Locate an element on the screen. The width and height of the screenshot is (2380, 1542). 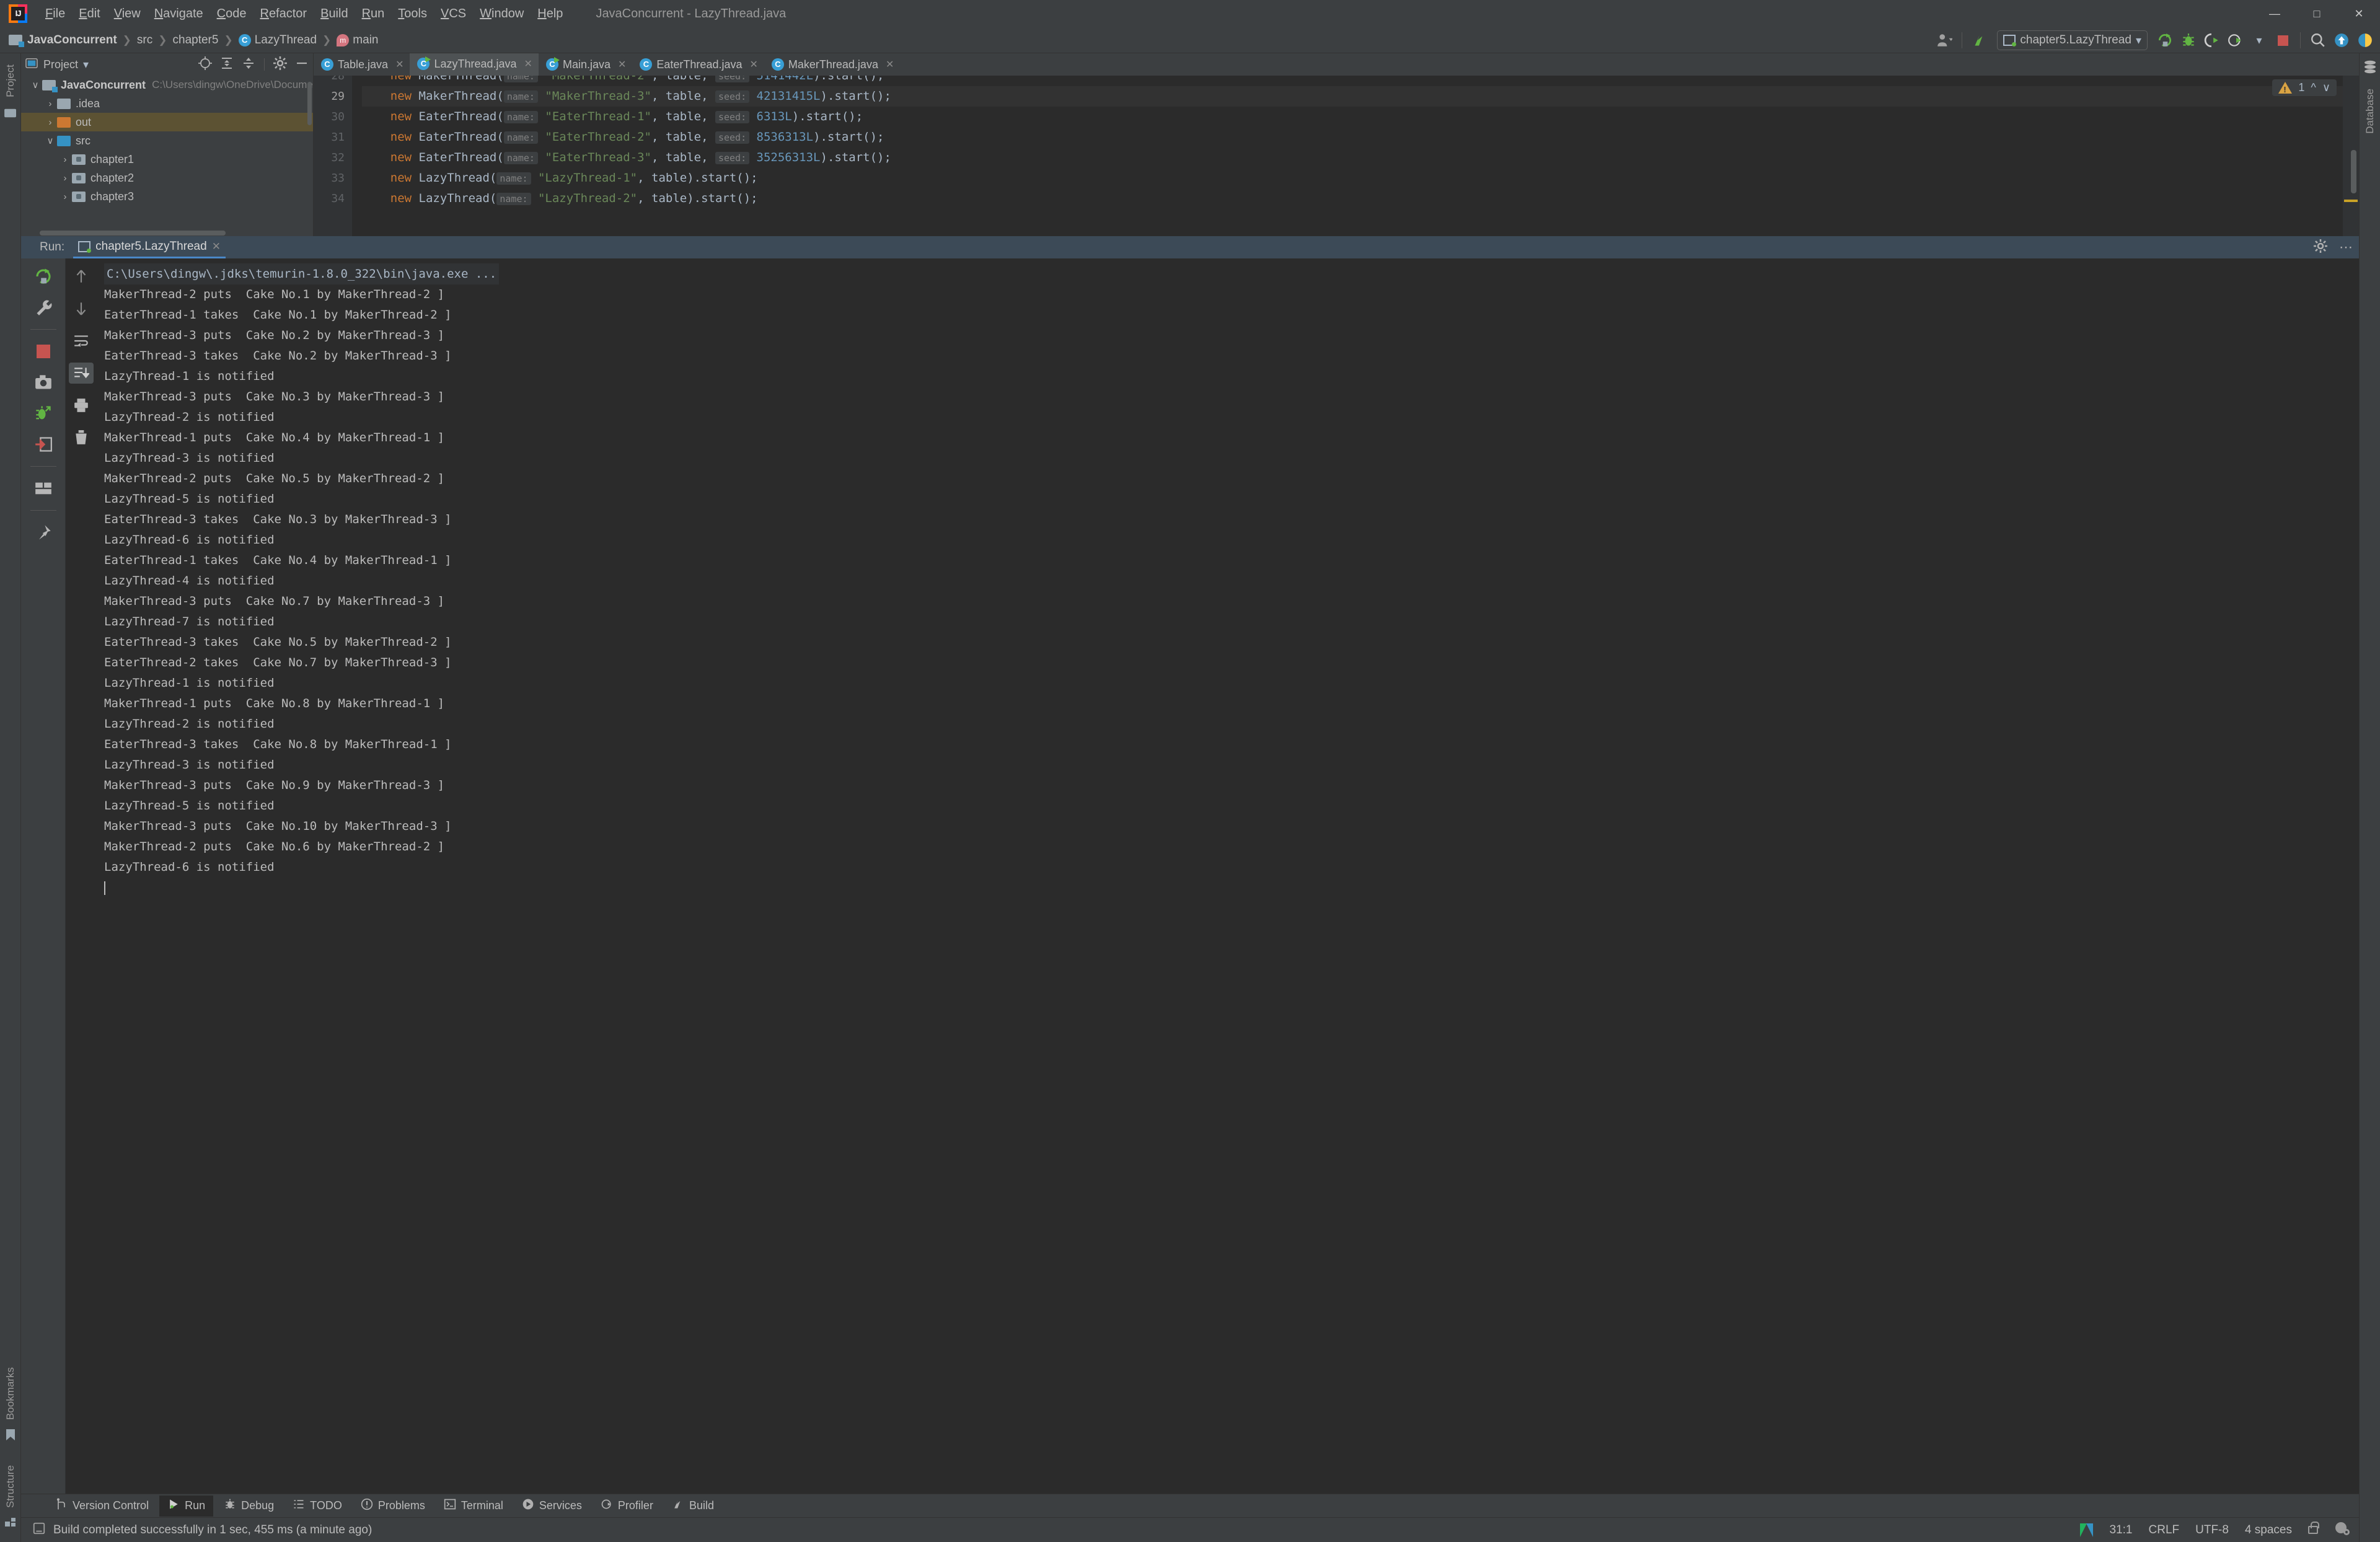
user-icon is located at coordinates (1944, 40).